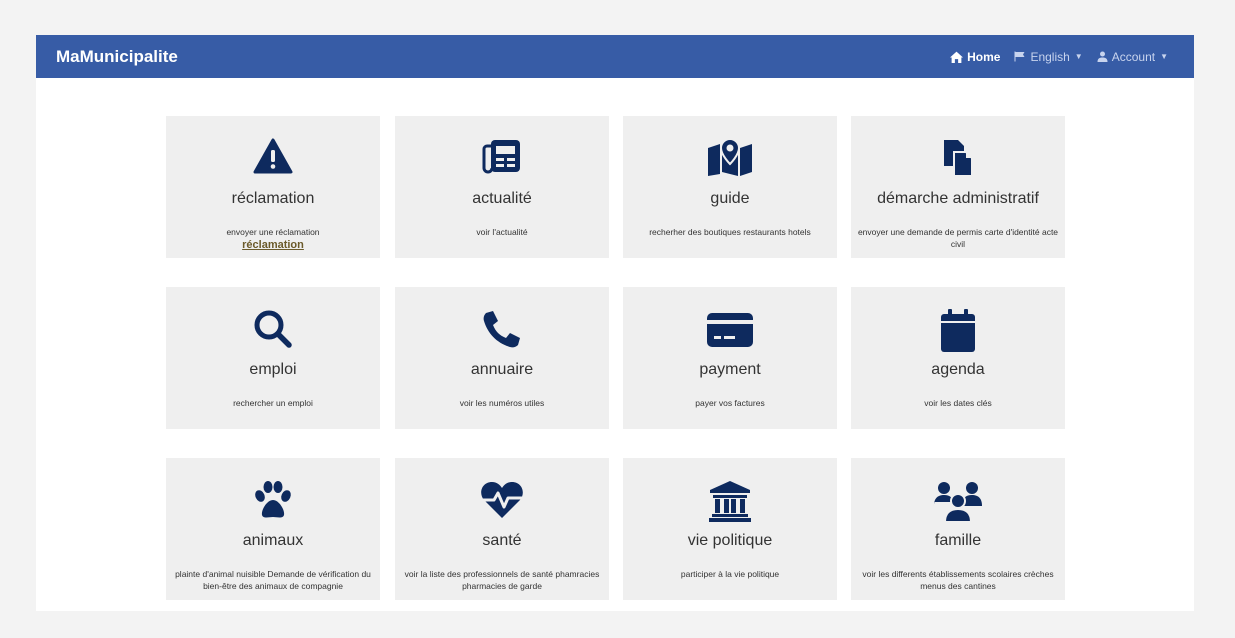 The width and height of the screenshot is (1235, 638). I want to click on card-title: annuaire, so click(502, 369).